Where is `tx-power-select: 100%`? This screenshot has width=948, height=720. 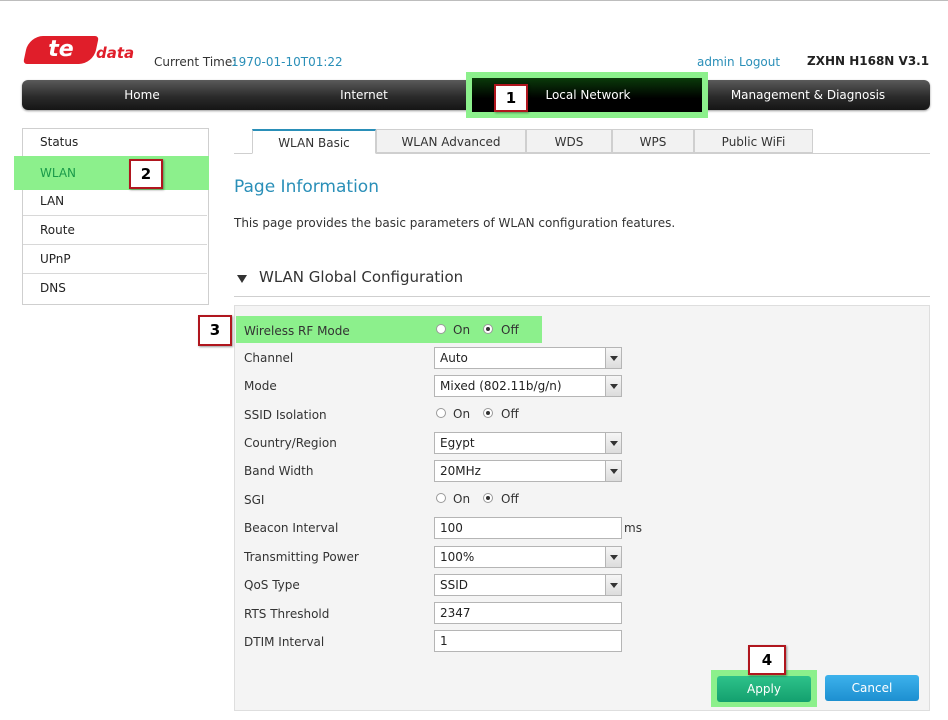 tx-power-select: 100% is located at coordinates (528, 557).